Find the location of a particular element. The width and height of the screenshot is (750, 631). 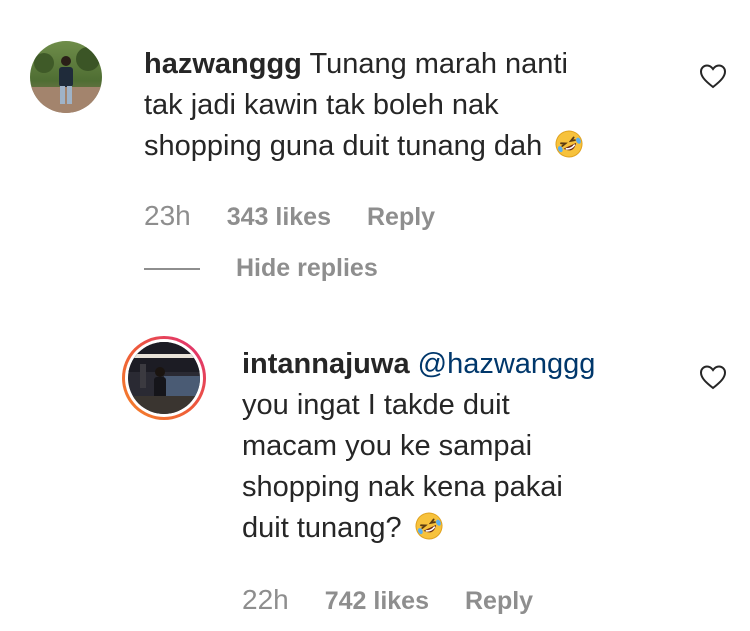

hide-replies-label: Hide replies is located at coordinates (307, 268).